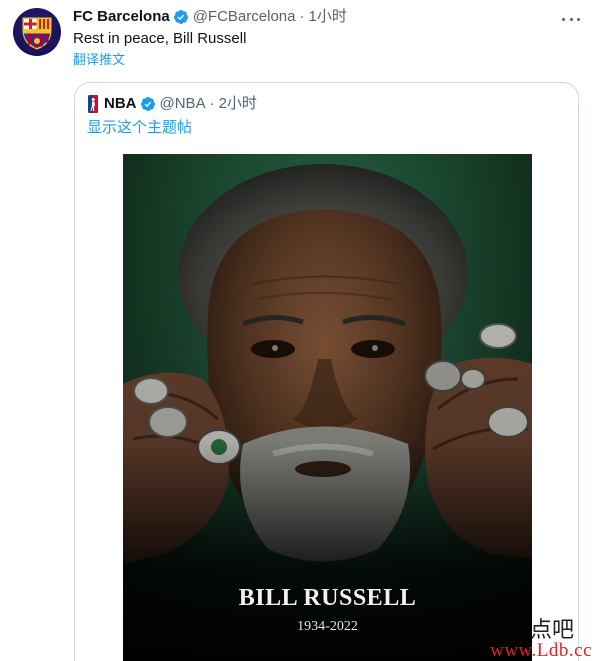 This screenshot has height=661, width=600. Describe the element at coordinates (160, 38) in the screenshot. I see `tweet-text: Rest in peace, Bill Russell` at that location.